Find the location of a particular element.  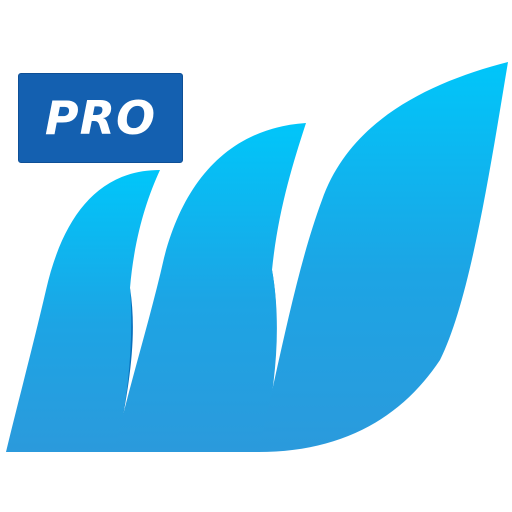

pro-badge-label: PRO is located at coordinates (100, 118).